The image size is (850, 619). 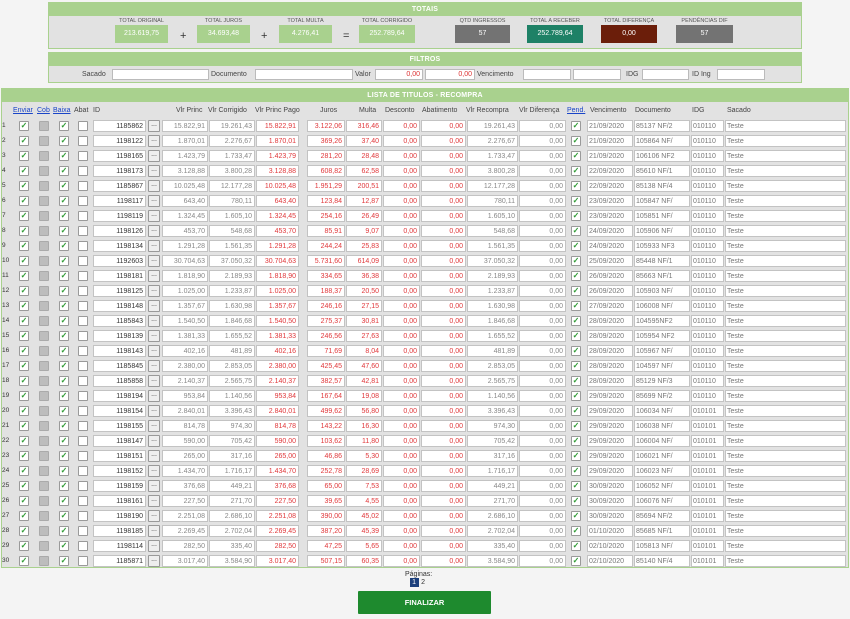 What do you see at coordinates (326, 156) in the screenshot?
I see `juros-cell: 281,20` at bounding box center [326, 156].